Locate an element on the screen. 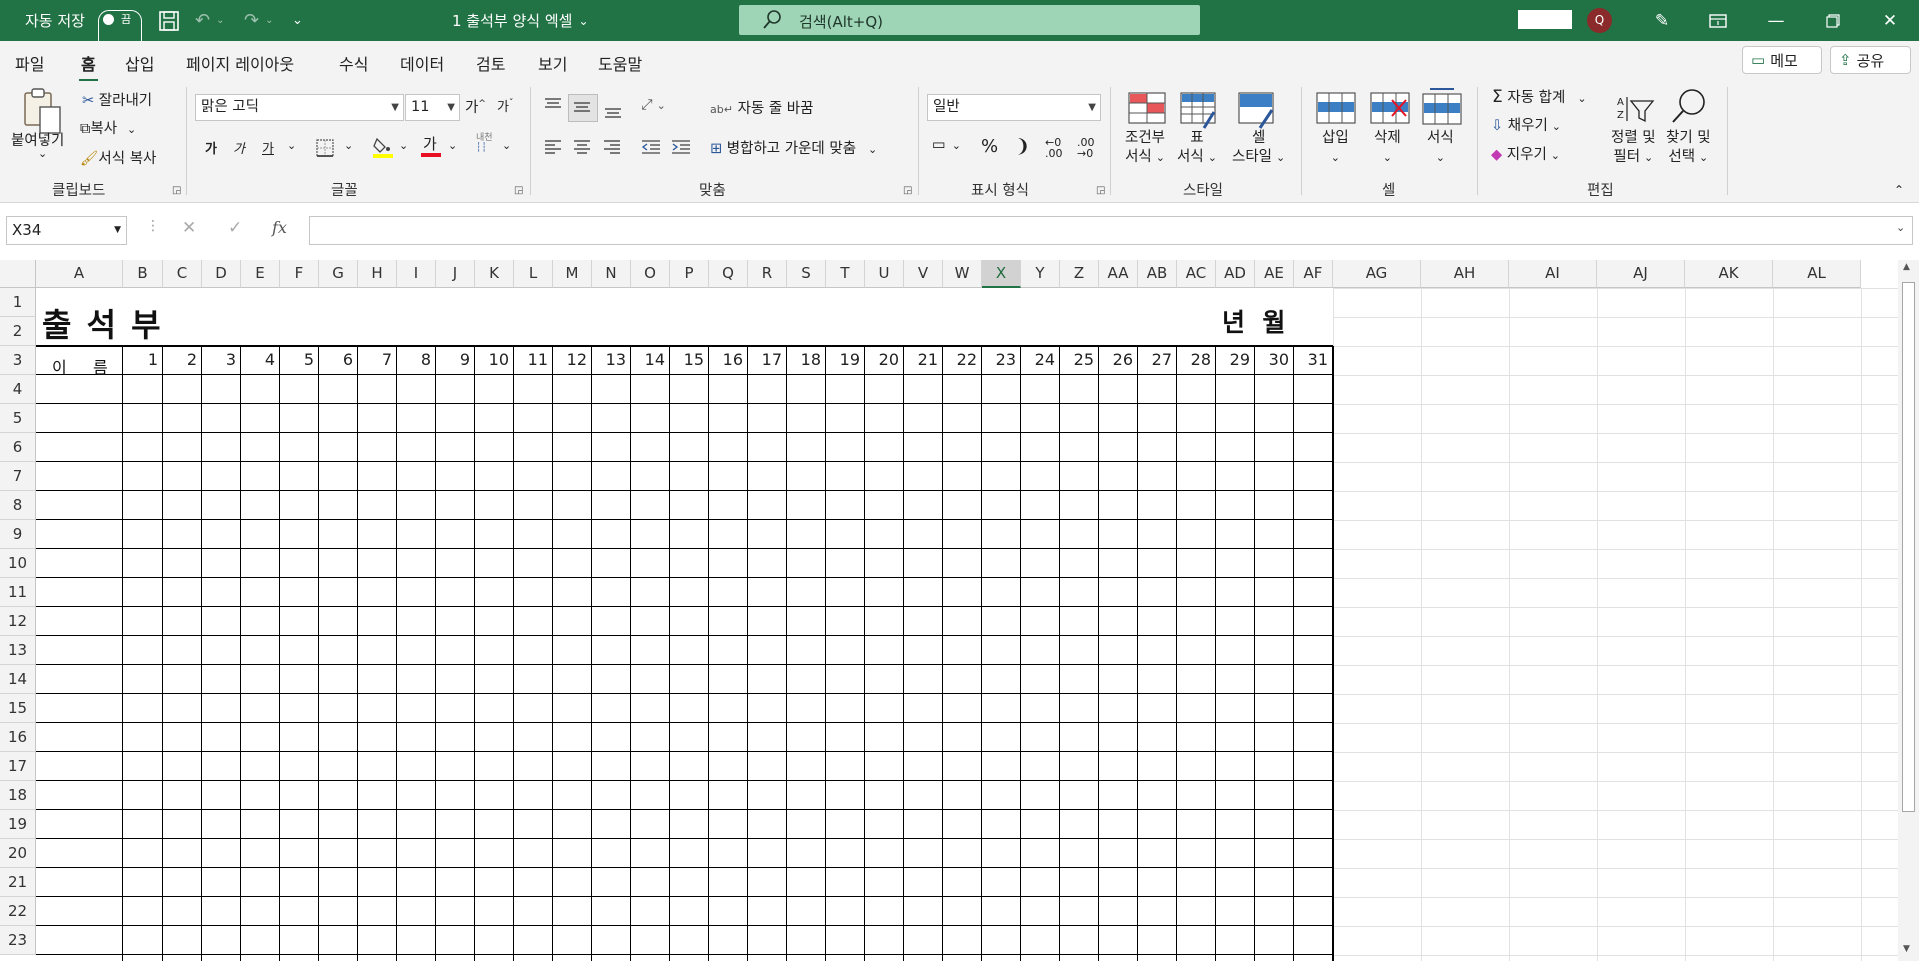 The height and width of the screenshot is (961, 1919). number-format-dropdown: 일반 ▼ is located at coordinates (1014, 107).